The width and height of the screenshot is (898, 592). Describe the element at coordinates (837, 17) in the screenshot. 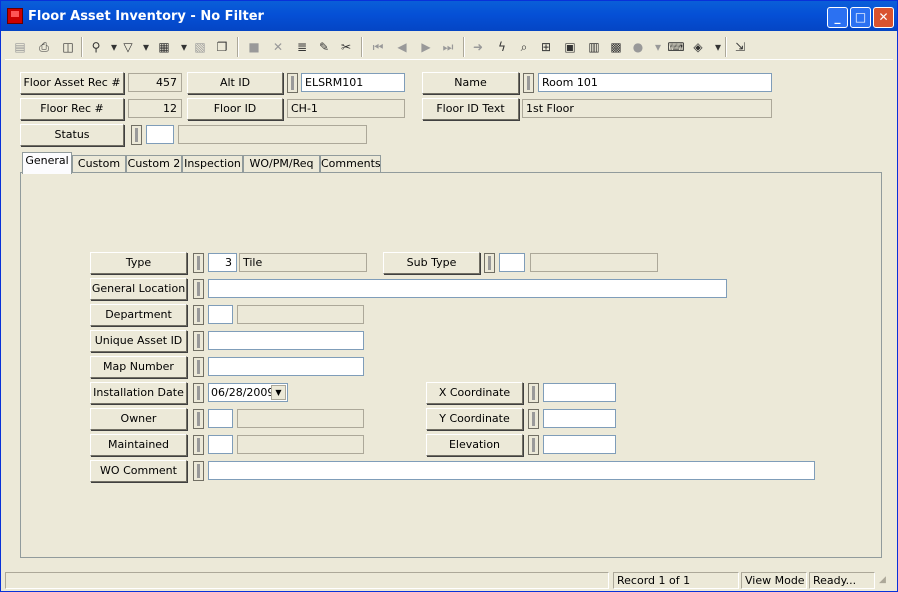

I see `minimize-button: _` at that location.